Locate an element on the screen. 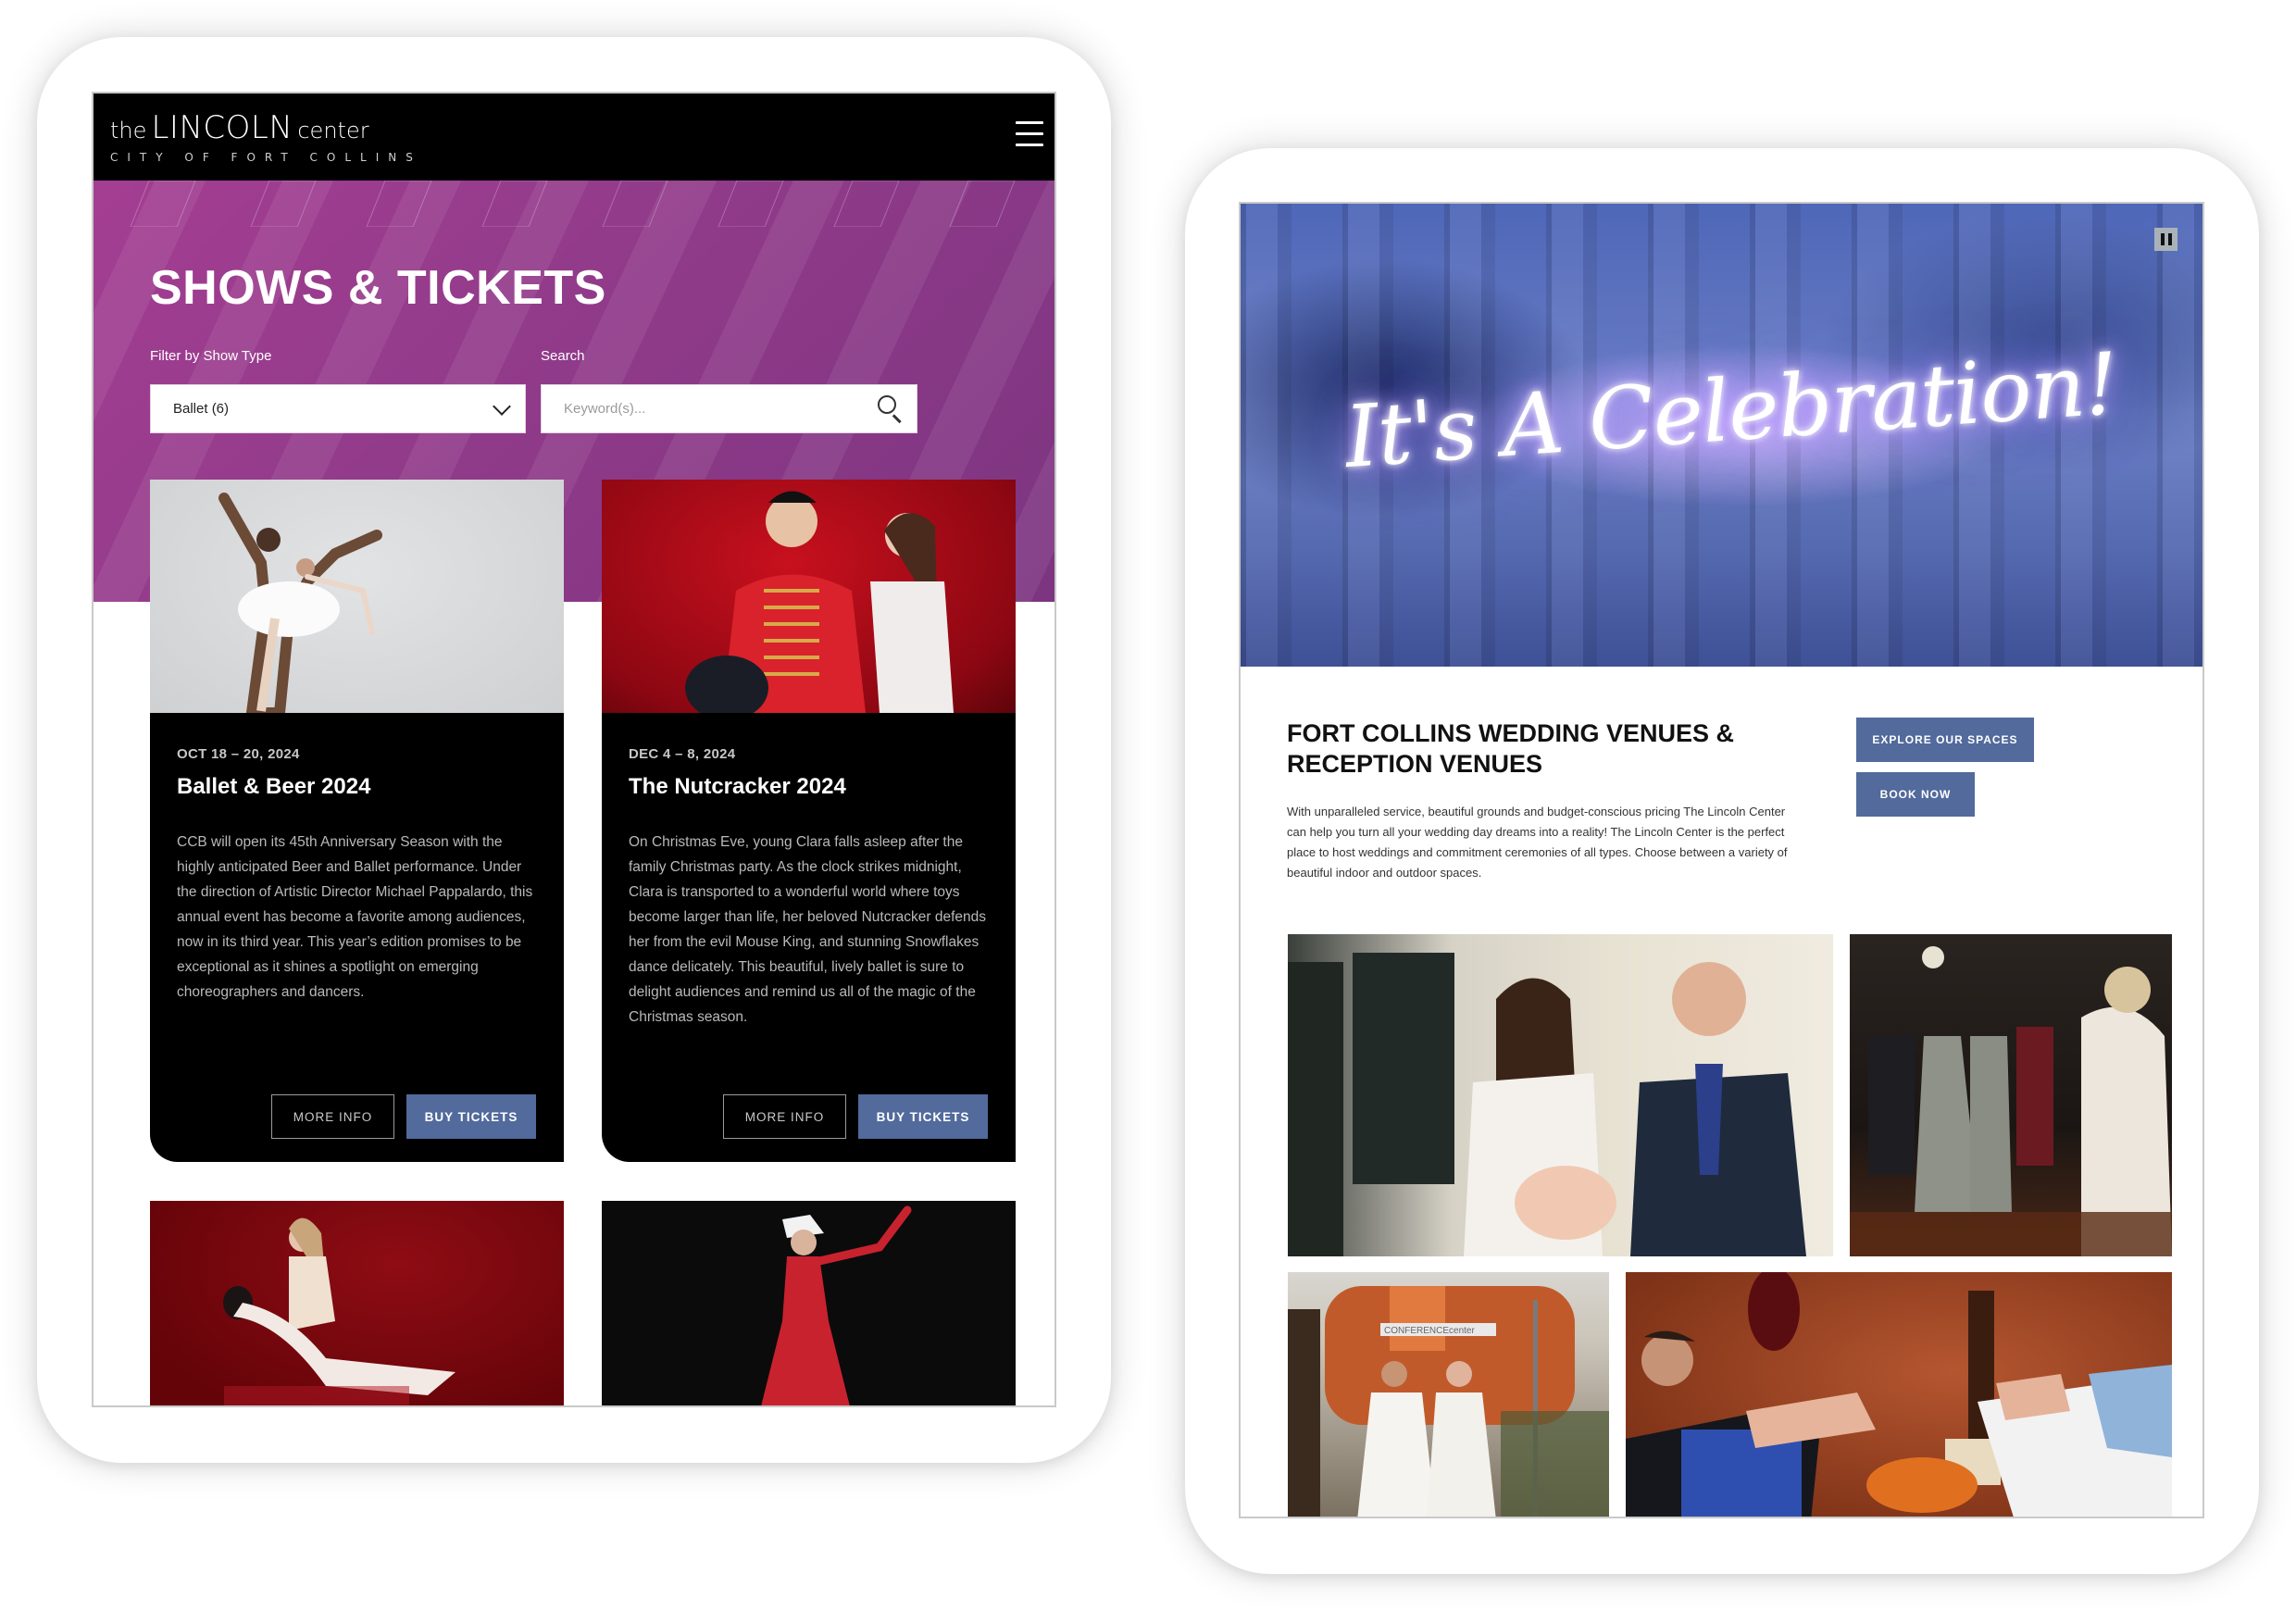 Image resolution: width=2296 pixels, height=1611 pixels. photo-reception-toast is located at coordinates (1899, 1394).